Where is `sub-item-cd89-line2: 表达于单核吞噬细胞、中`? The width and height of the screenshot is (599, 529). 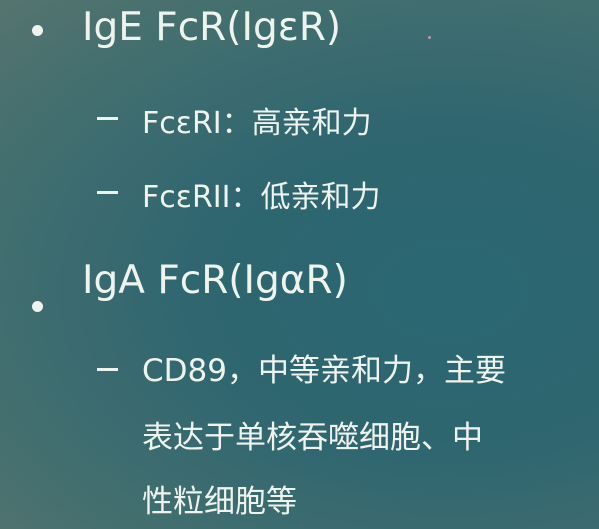
sub-item-cd89-line2: 表达于单核吞噬细胞、中 is located at coordinates (312, 438).